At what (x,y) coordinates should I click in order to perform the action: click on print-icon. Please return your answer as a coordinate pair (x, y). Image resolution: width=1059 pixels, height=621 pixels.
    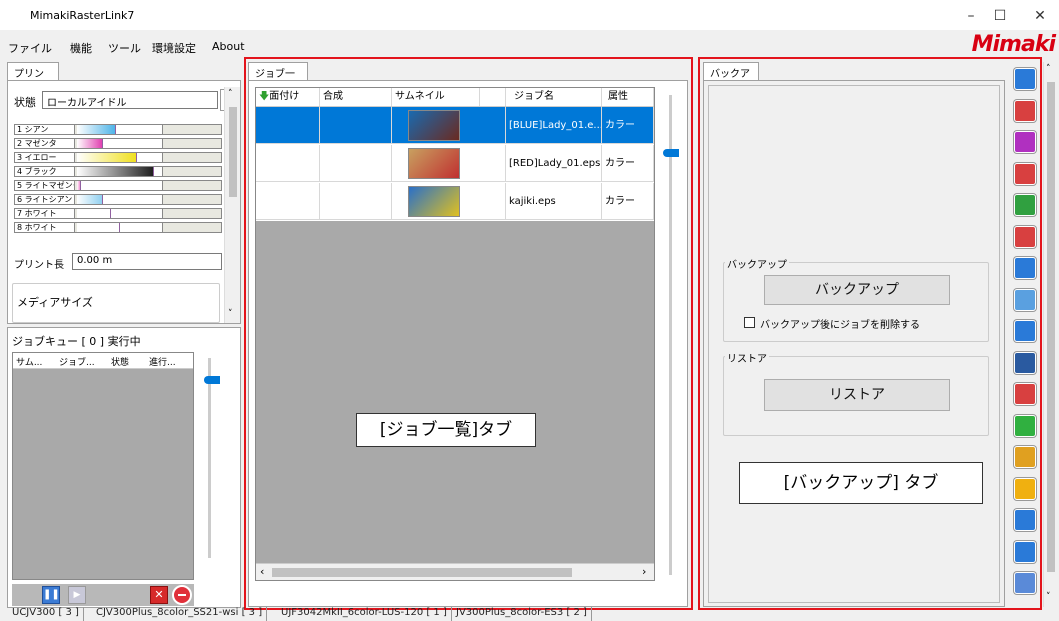
    Looking at the image, I should click on (1025, 236).